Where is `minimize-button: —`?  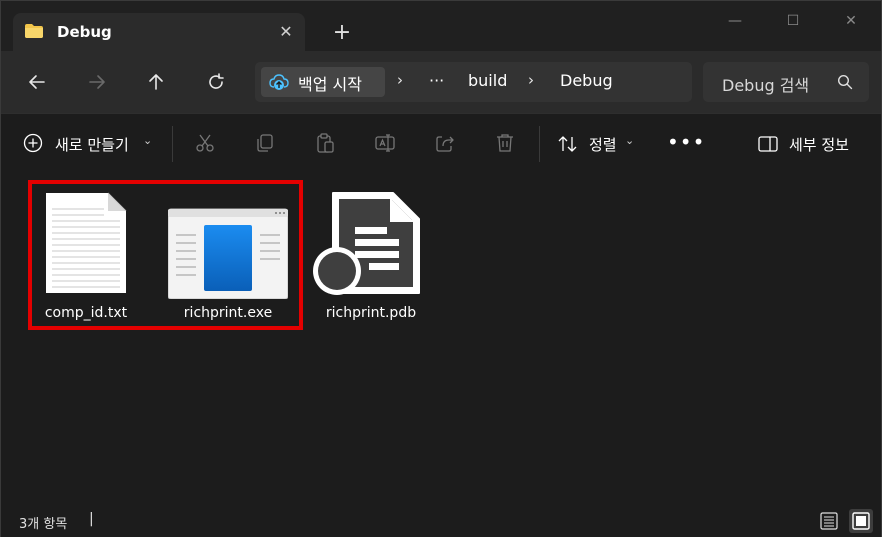
minimize-button: — is located at coordinates (735, 21).